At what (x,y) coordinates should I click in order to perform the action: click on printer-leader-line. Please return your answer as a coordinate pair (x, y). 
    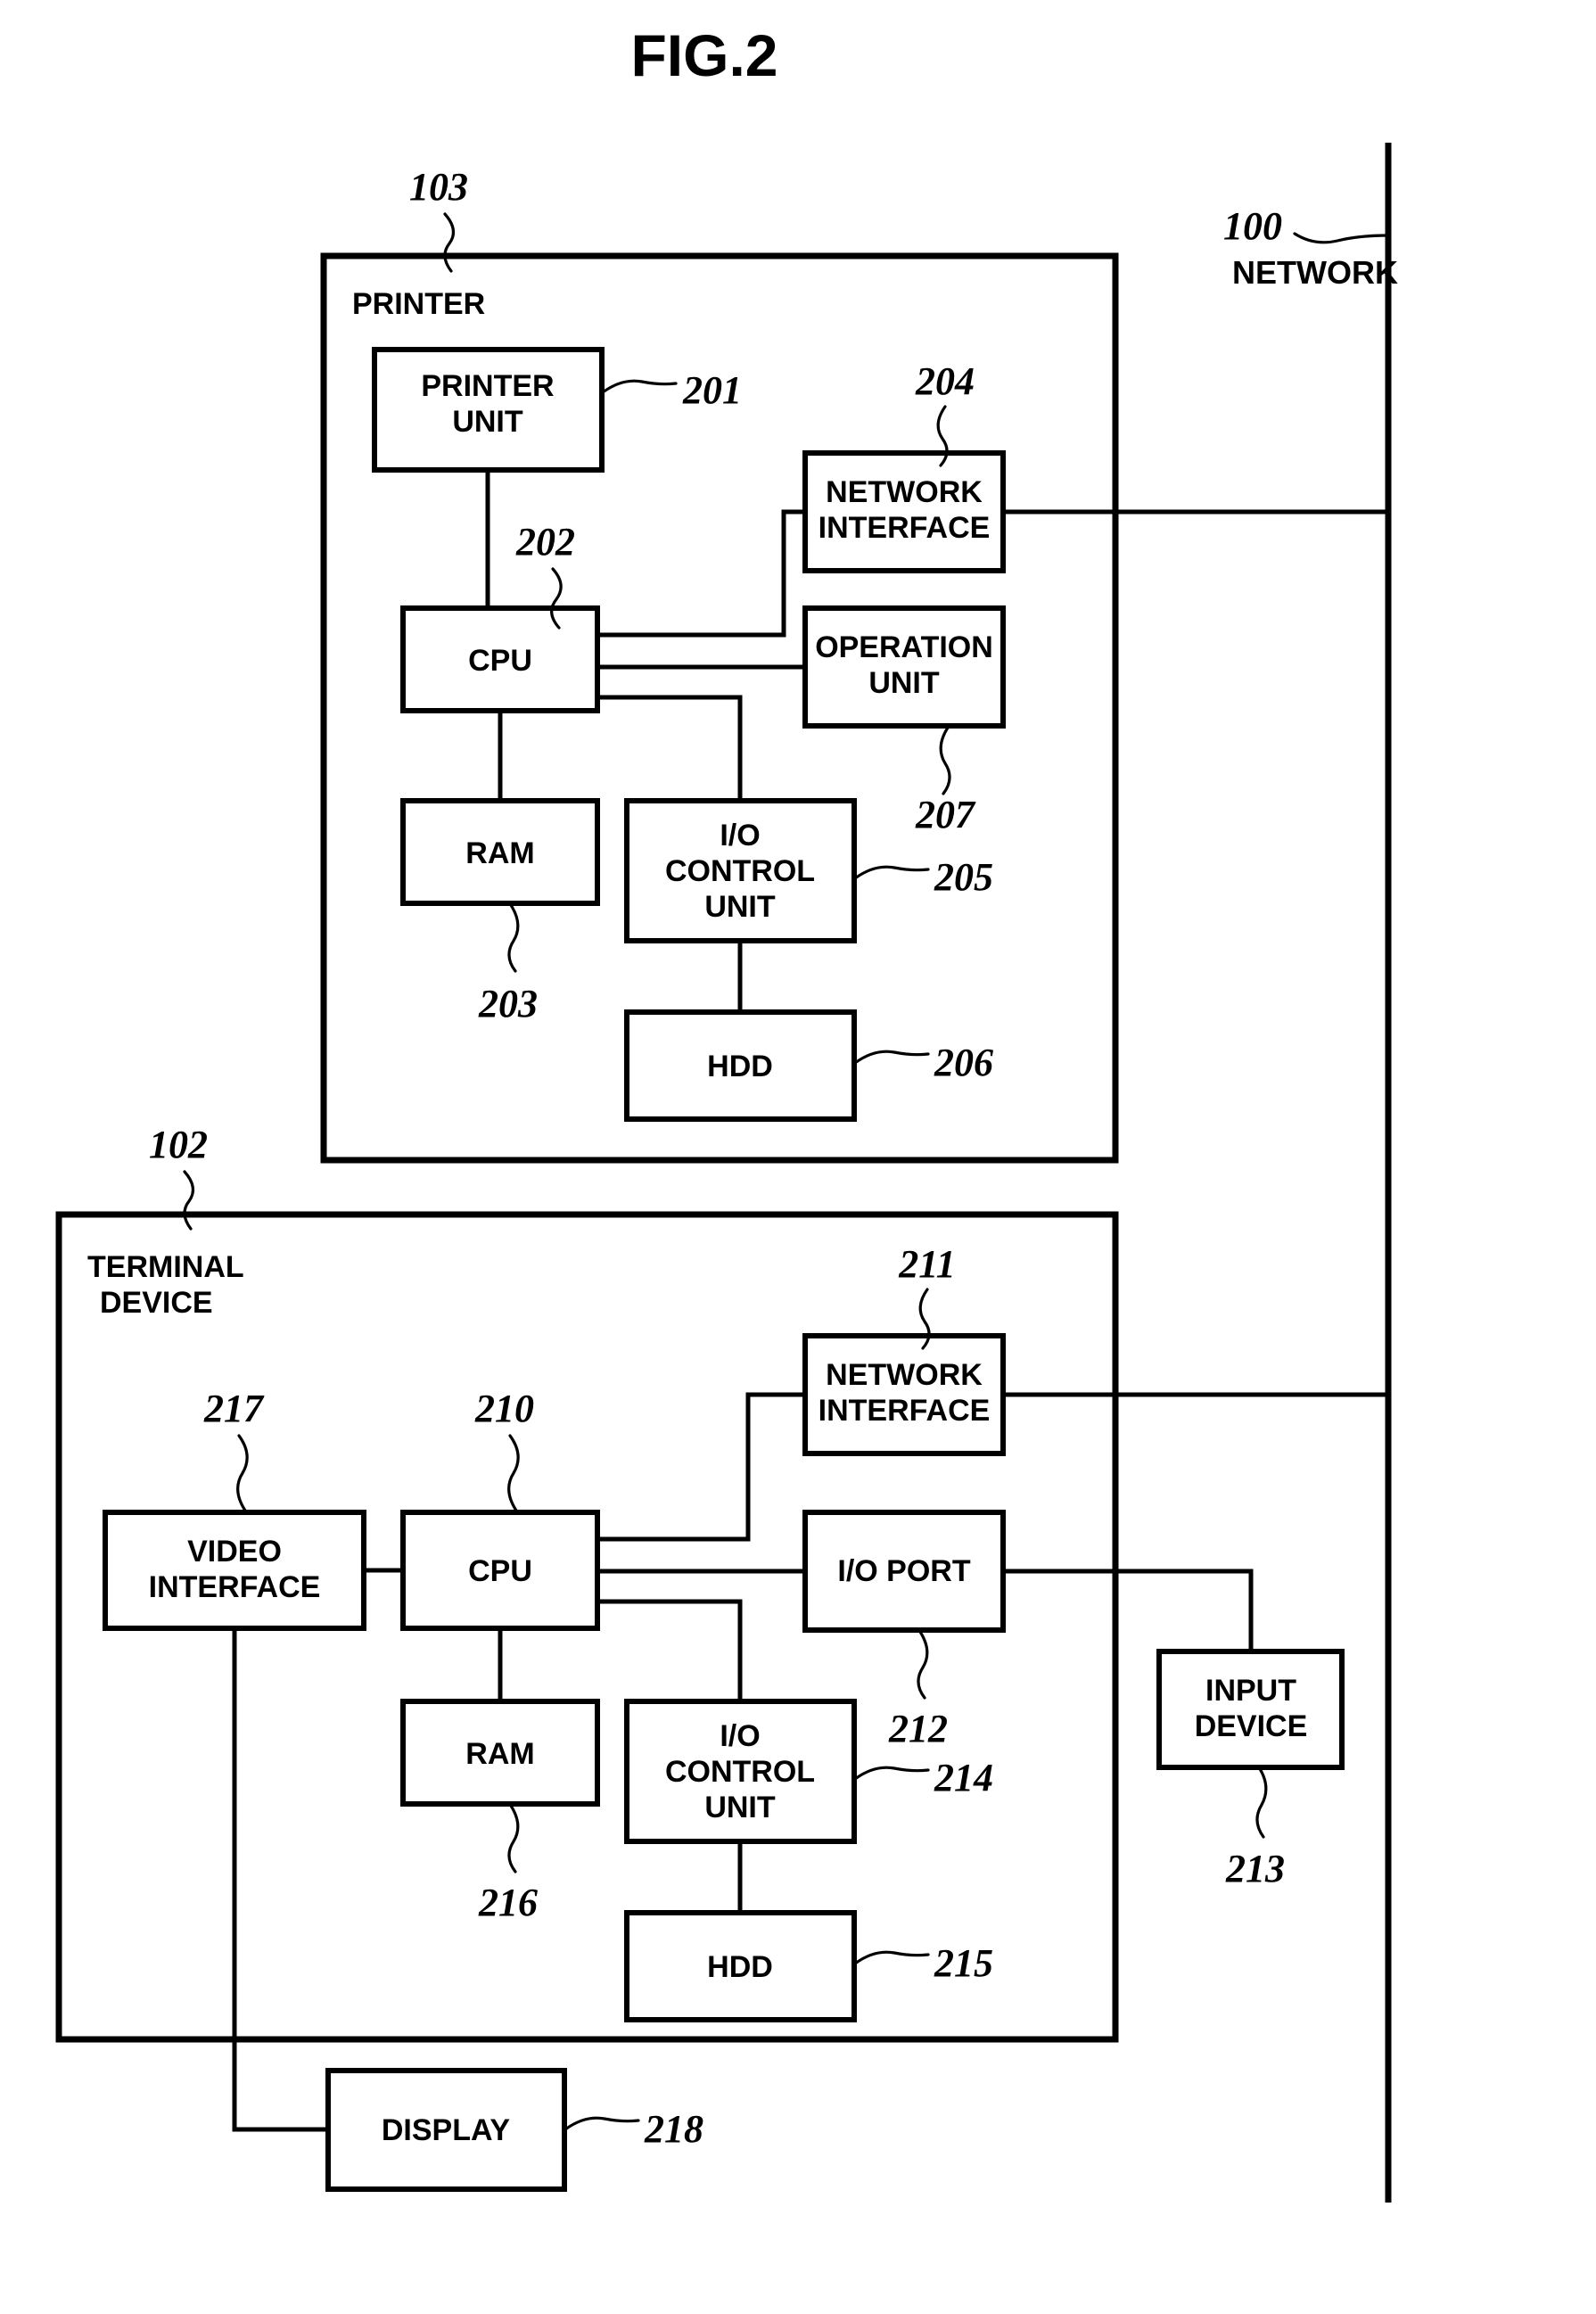
    Looking at the image, I should click on (449, 243).